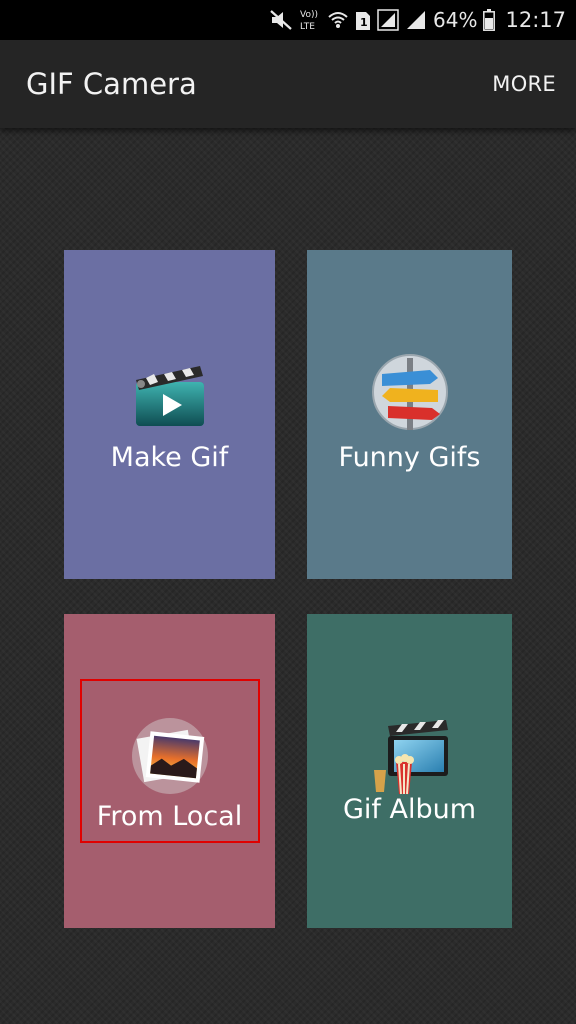 Image resolution: width=576 pixels, height=1024 pixels. What do you see at coordinates (410, 392) in the screenshot?
I see `signpost-icon` at bounding box center [410, 392].